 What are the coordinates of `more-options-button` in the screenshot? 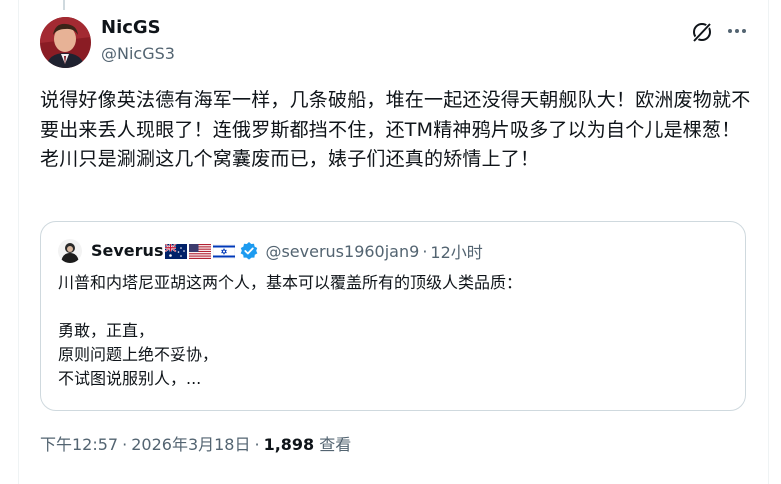 It's located at (737, 31).